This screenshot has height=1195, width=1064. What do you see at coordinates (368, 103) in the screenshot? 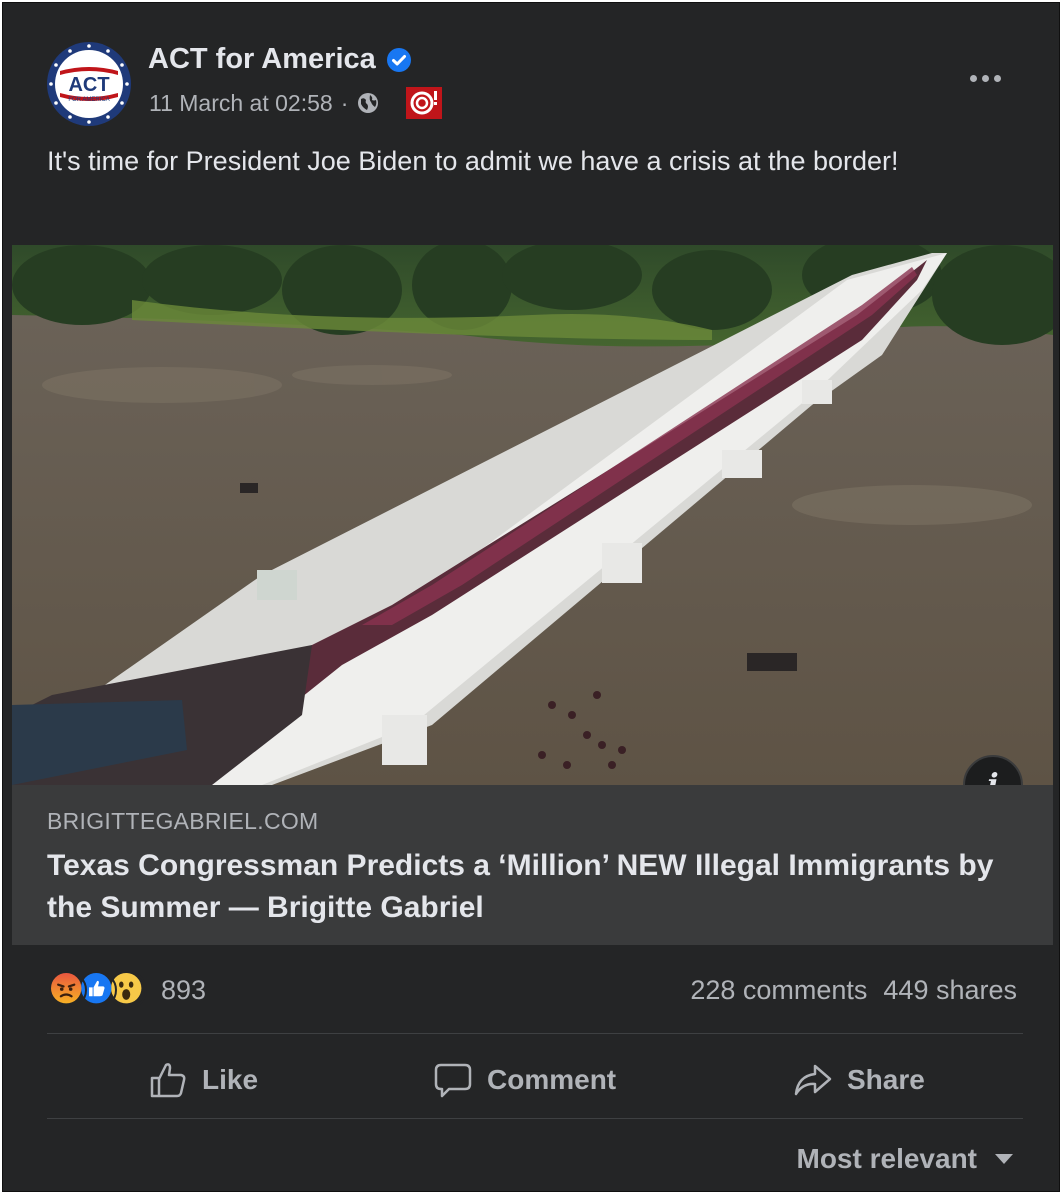
I see `globe-icon` at bounding box center [368, 103].